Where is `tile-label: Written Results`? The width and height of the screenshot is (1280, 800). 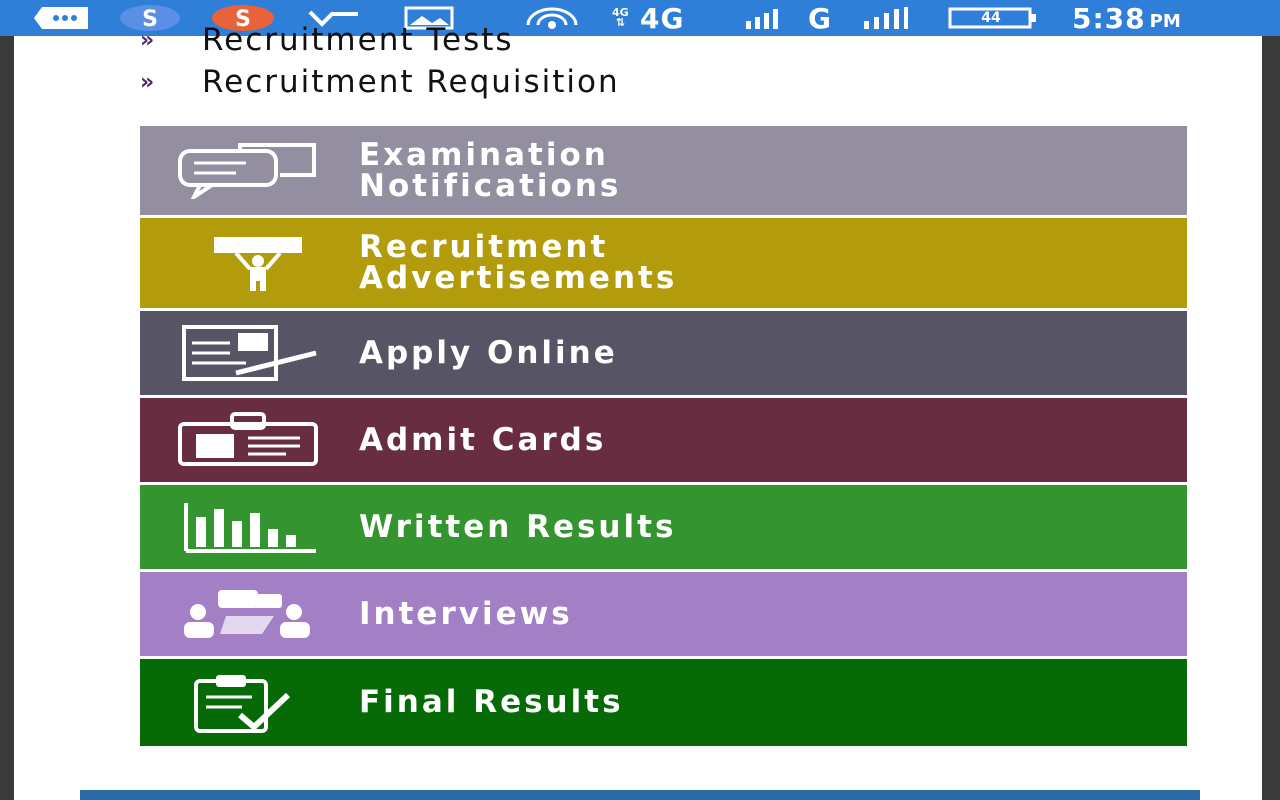
tile-label: Written Results is located at coordinates (518, 526).